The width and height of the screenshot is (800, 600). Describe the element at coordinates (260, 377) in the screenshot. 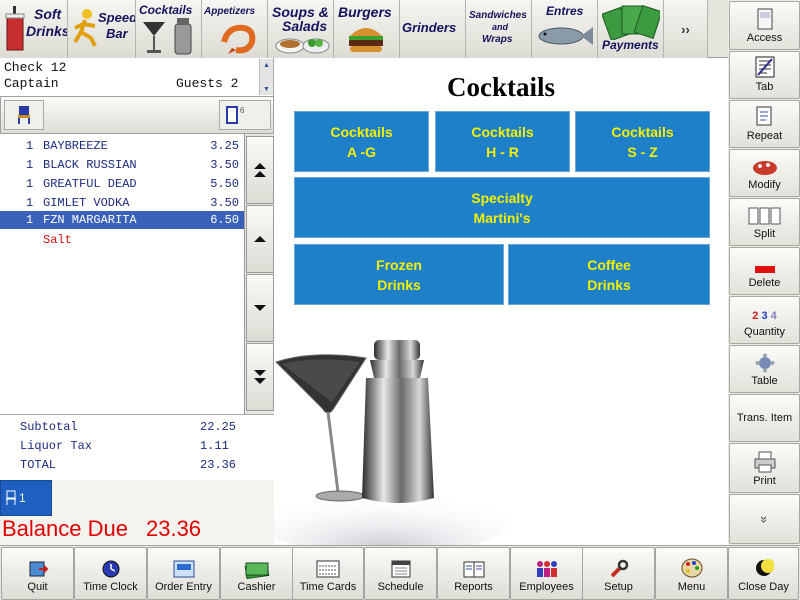

I see `scroll-bottom-button` at that location.